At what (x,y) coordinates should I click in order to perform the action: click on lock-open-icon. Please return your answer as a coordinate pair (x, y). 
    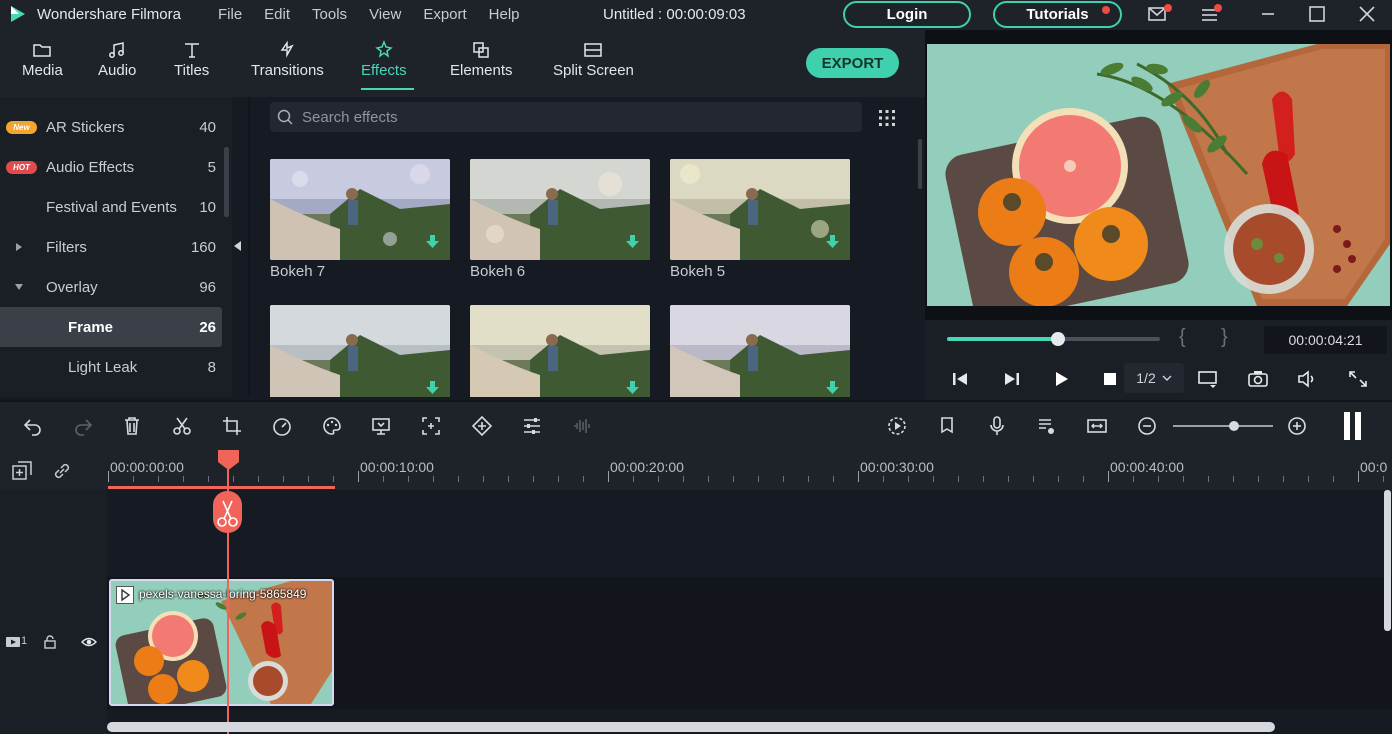
    Looking at the image, I should click on (50, 642).